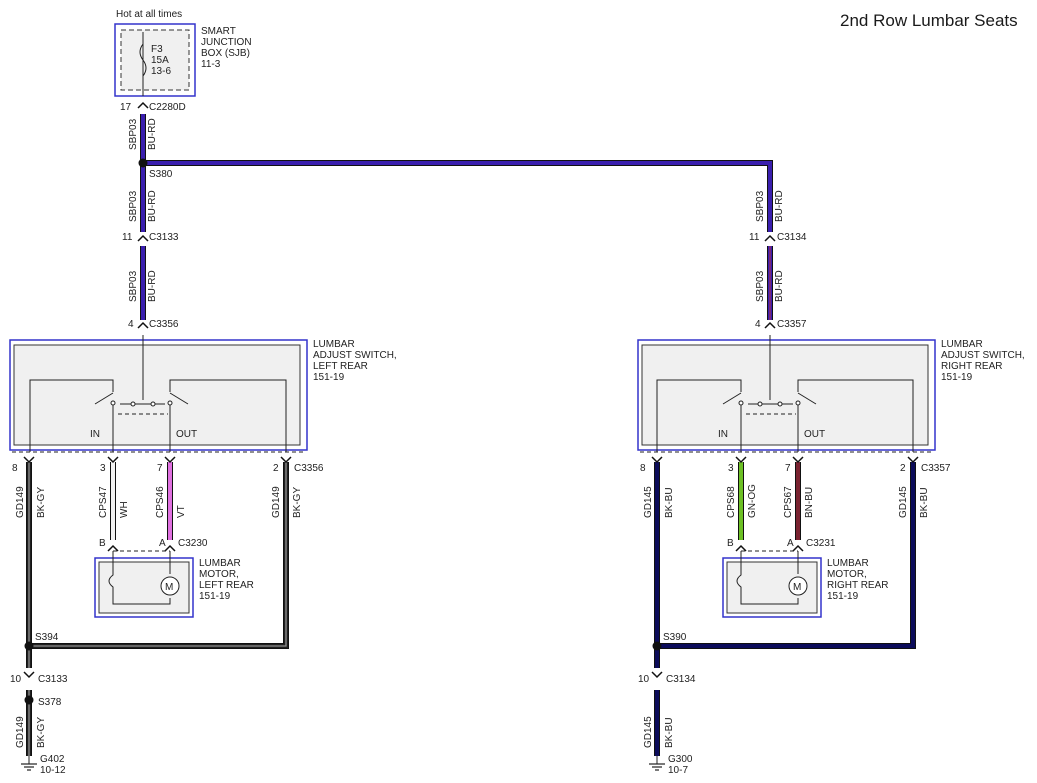 Image resolution: width=1037 pixels, height=783 pixels. Describe the element at coordinates (29, 700) in the screenshot. I see `splice-s378` at that location.